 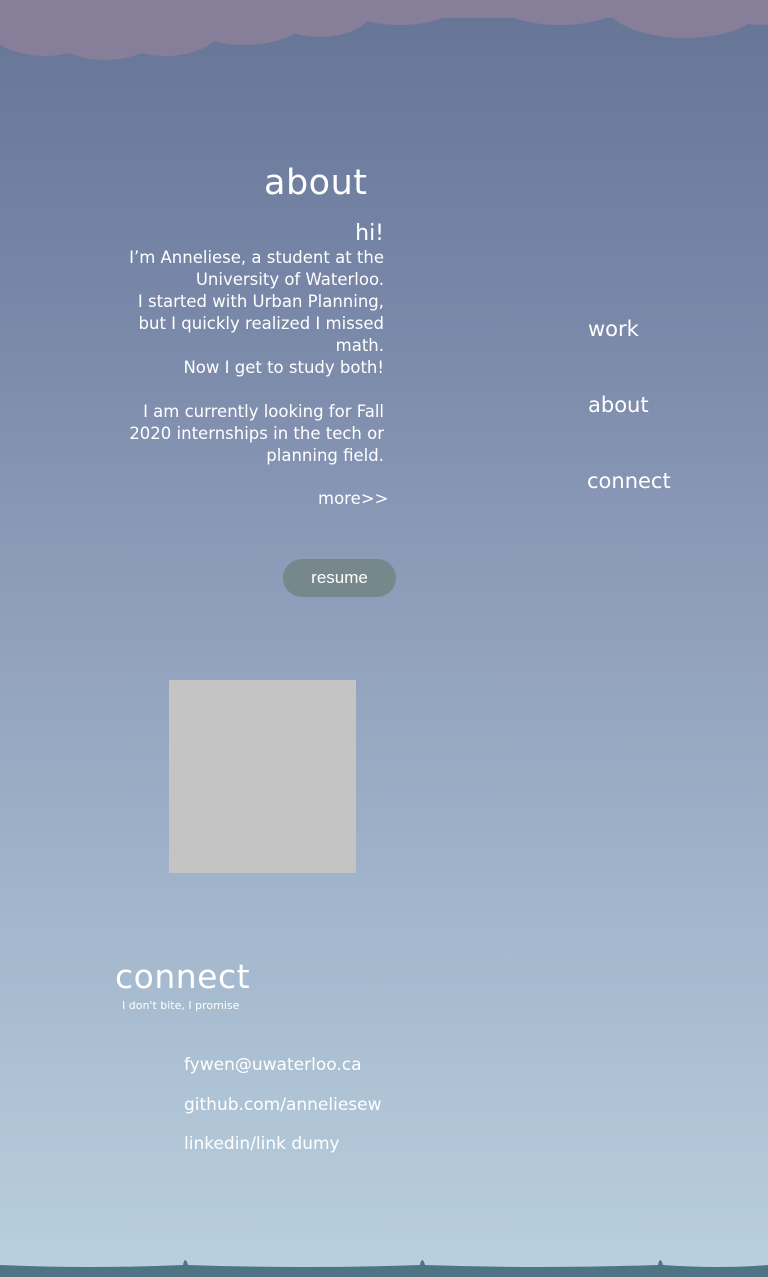 What do you see at coordinates (316, 183) in the screenshot?
I see `about-heading: about` at bounding box center [316, 183].